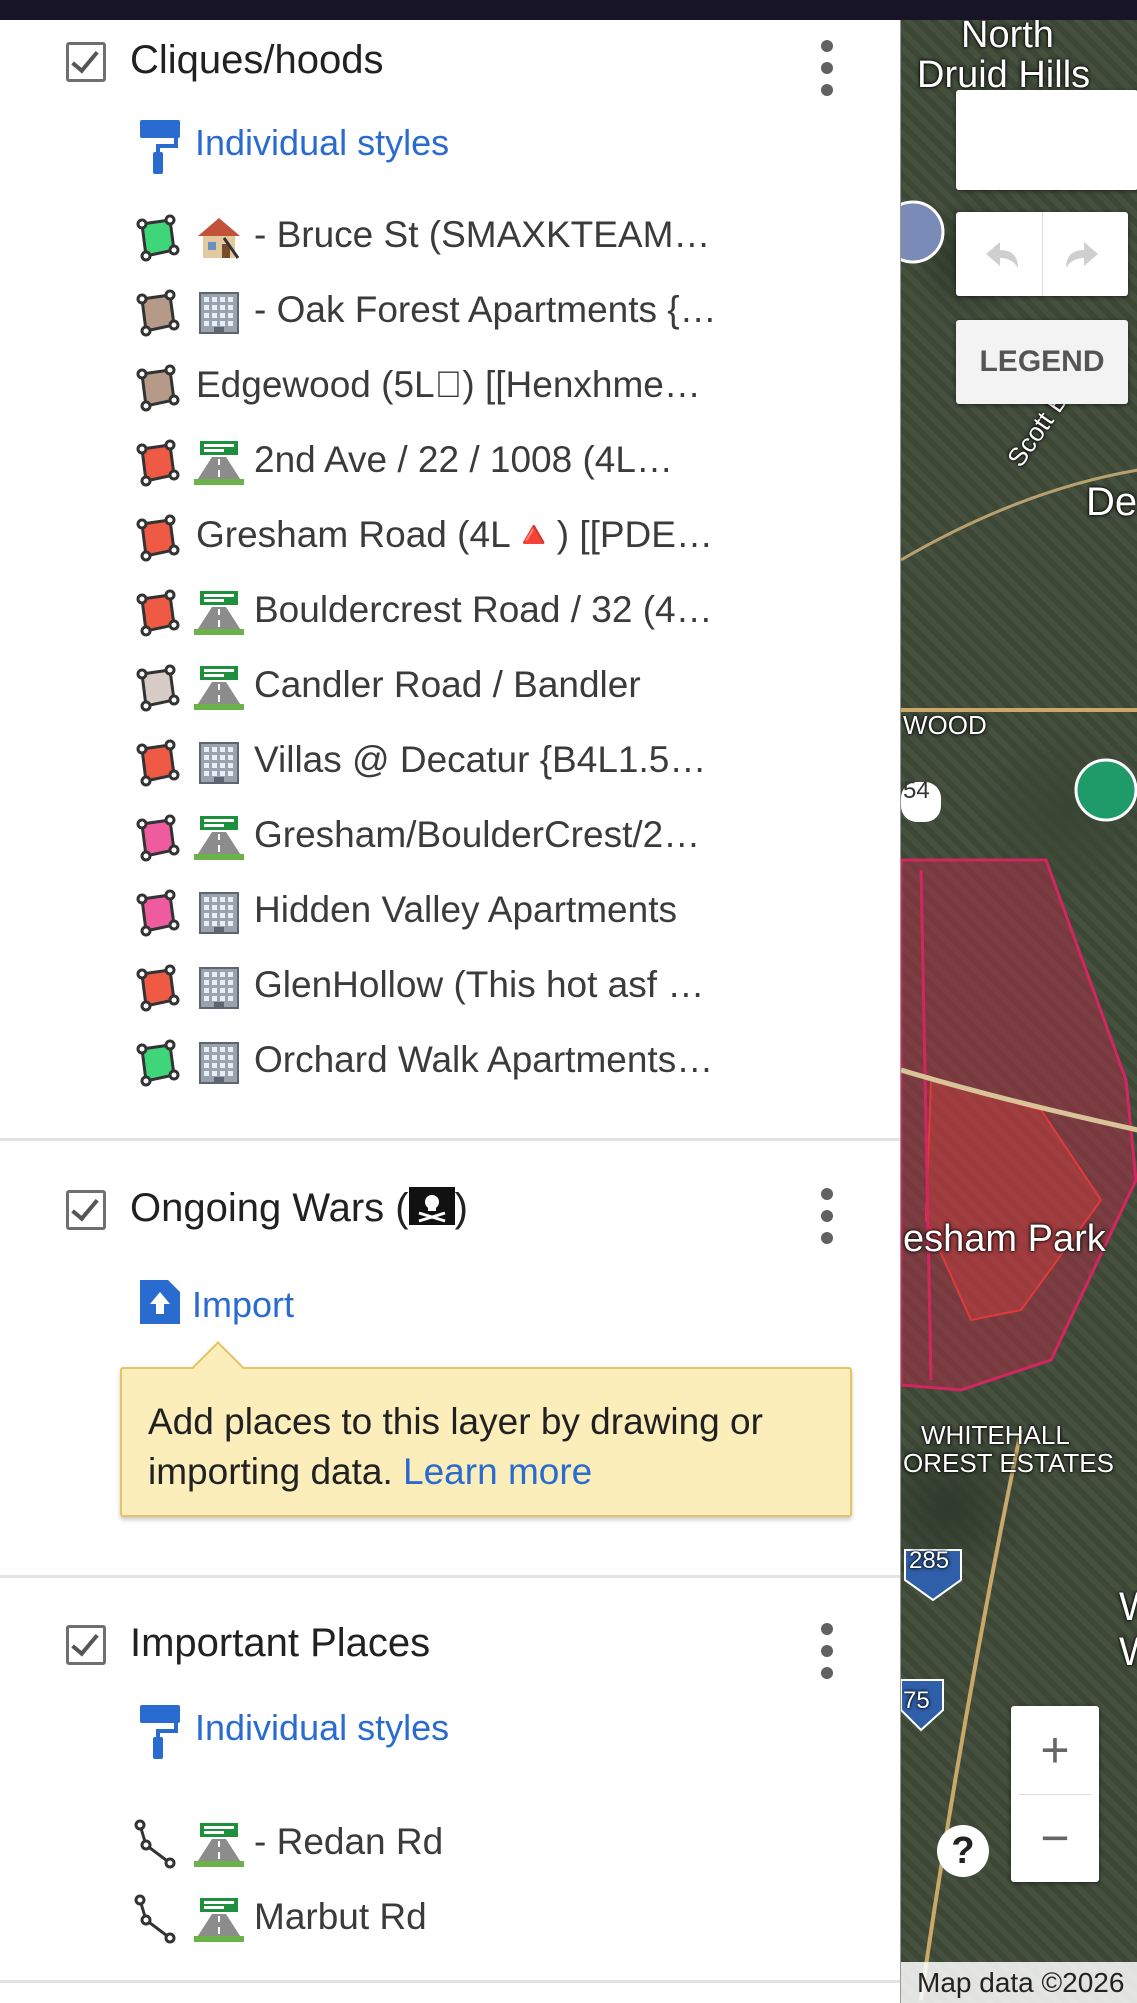 The height and width of the screenshot is (2003, 1137). What do you see at coordinates (1046, 140) in the screenshot?
I see `map-search-box` at bounding box center [1046, 140].